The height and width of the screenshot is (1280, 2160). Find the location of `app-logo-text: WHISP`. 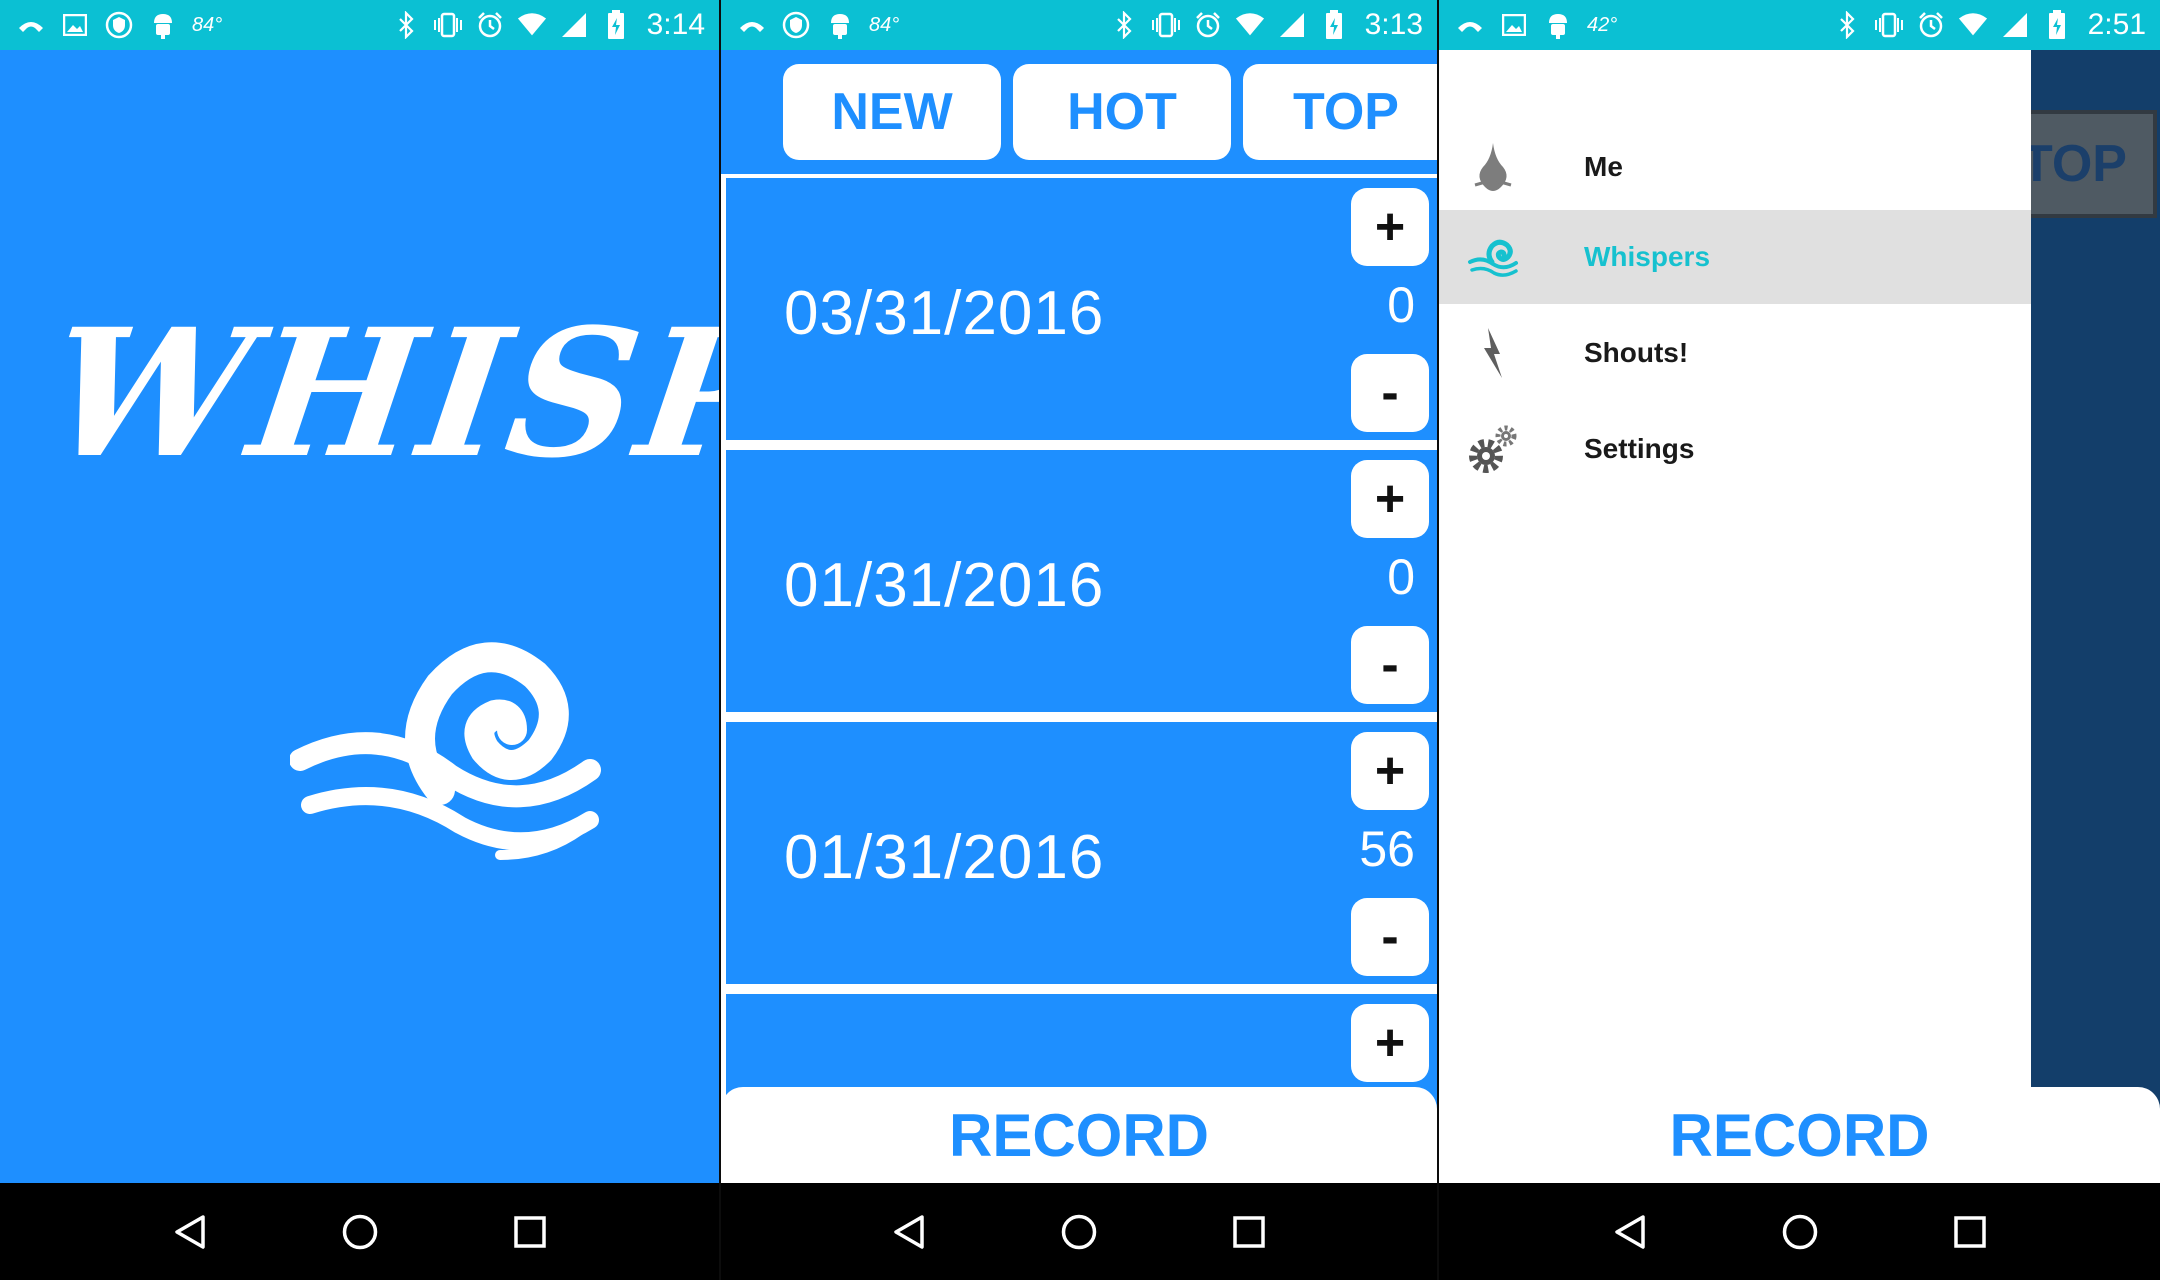

app-logo-text: WHISP is located at coordinates (378, 393).